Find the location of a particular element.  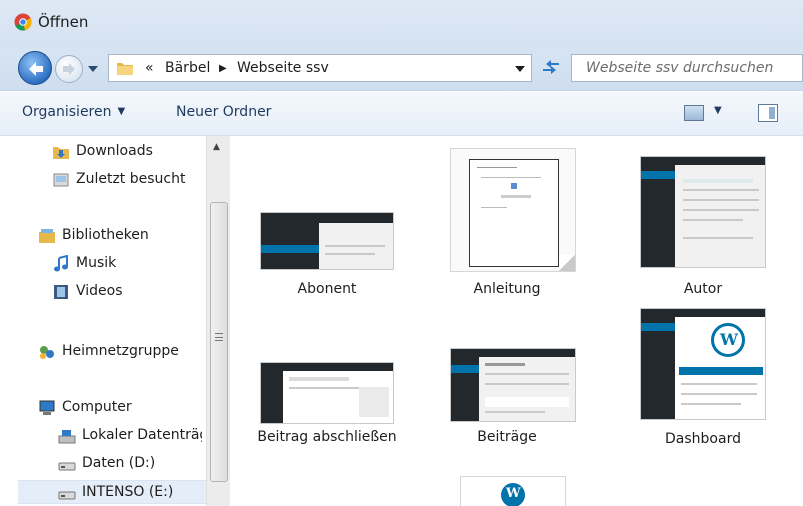

nav-item-local-disk: Lokaler Datenträg is located at coordinates (130, 436).